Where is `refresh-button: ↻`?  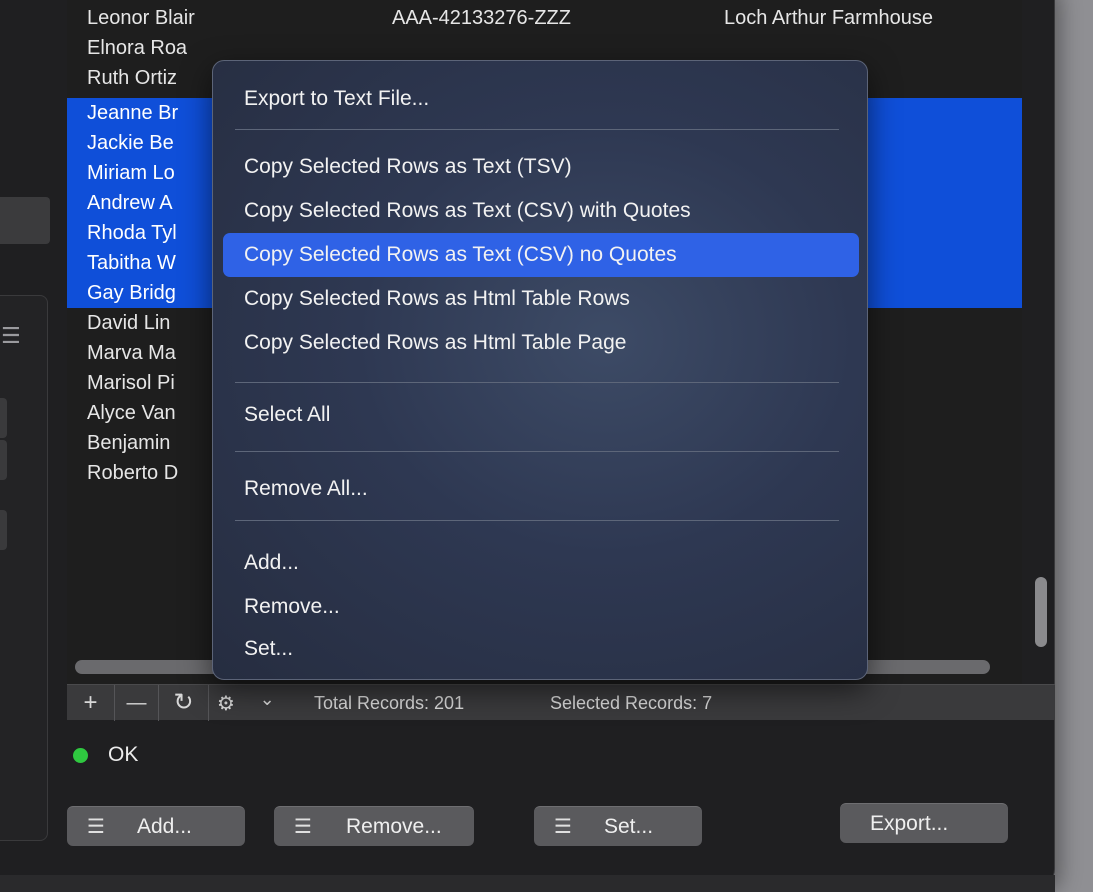 refresh-button: ↻ is located at coordinates (184, 703).